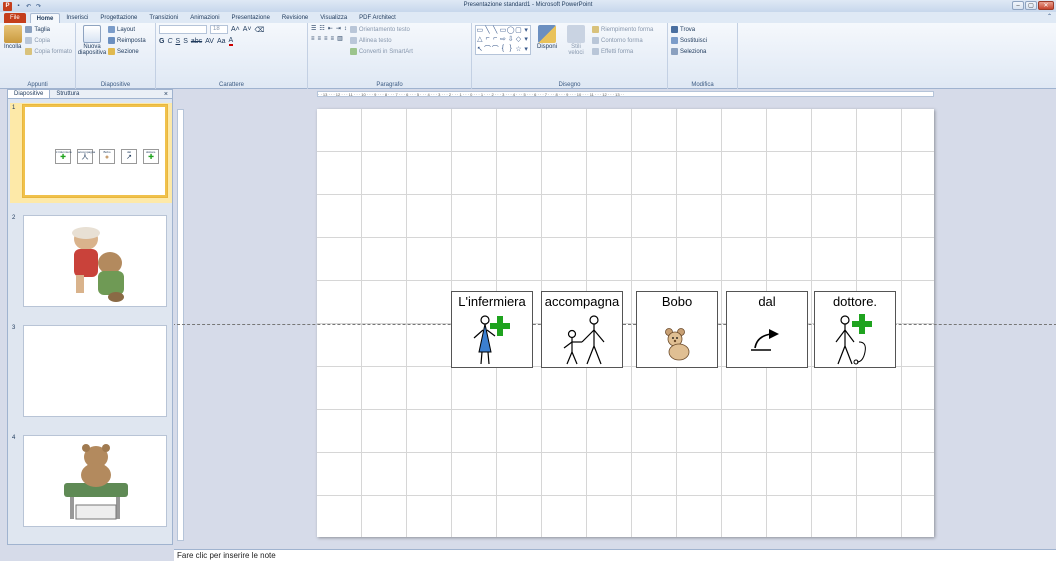 The height and width of the screenshot is (561, 1056). I want to click on undo-icon: ↶, so click(28, 6).